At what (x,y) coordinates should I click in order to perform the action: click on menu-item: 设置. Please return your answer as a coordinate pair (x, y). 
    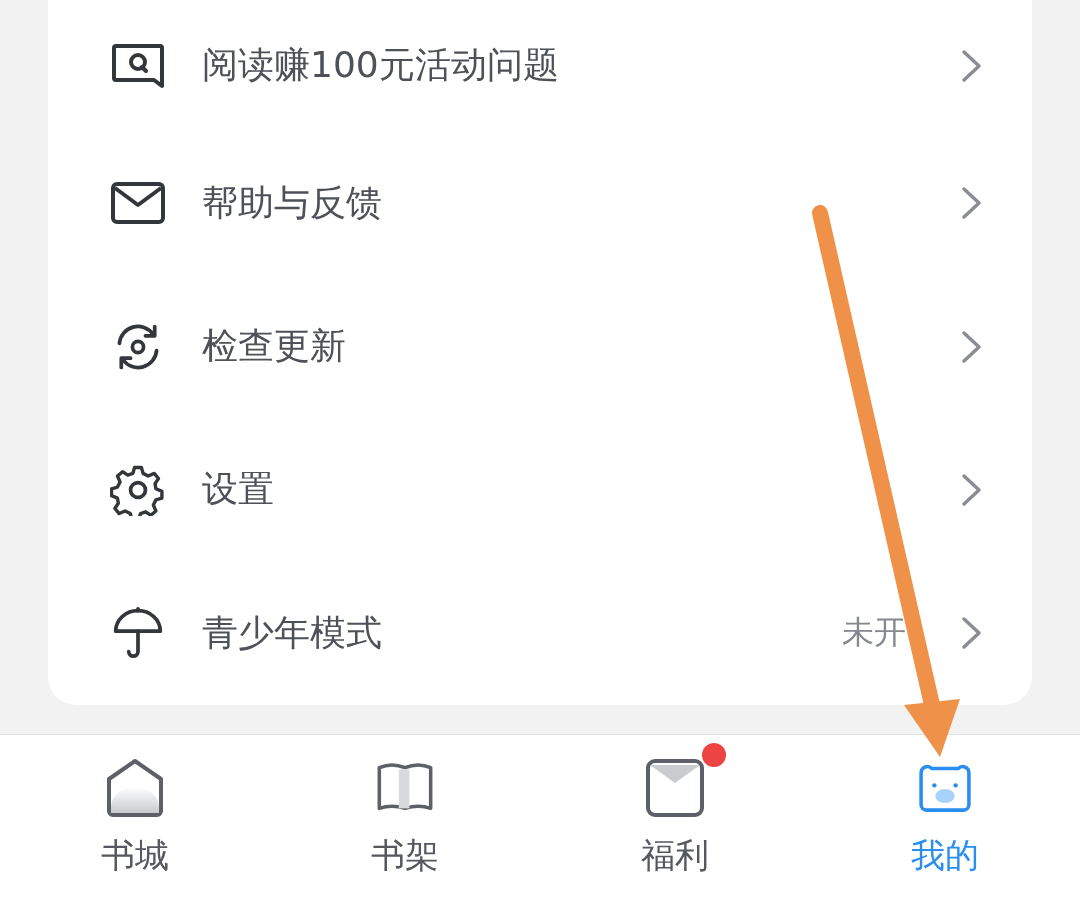
    Looking at the image, I should click on (540, 490).